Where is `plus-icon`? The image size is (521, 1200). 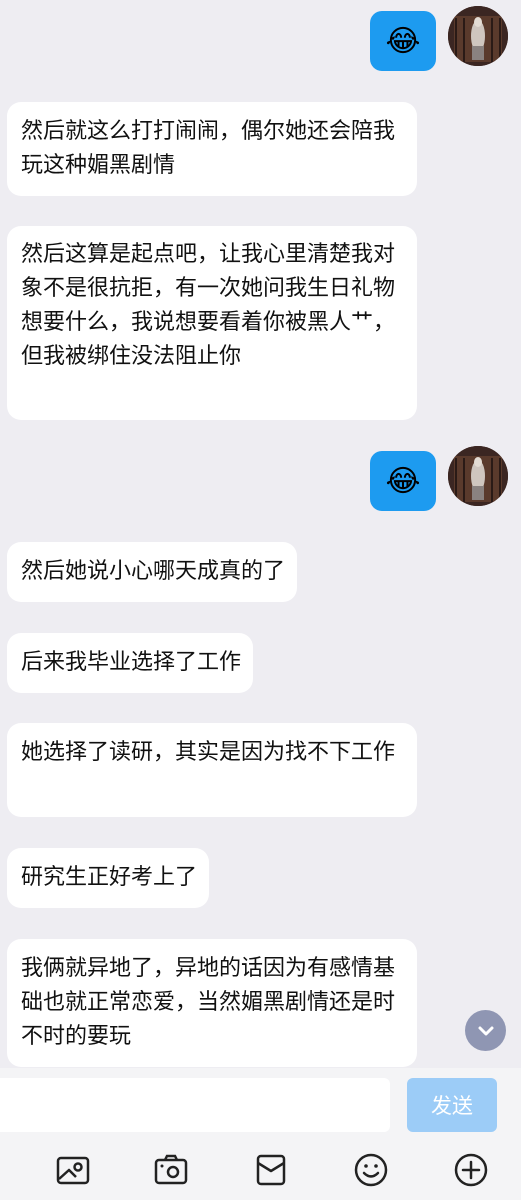
plus-icon is located at coordinates (471, 1170).